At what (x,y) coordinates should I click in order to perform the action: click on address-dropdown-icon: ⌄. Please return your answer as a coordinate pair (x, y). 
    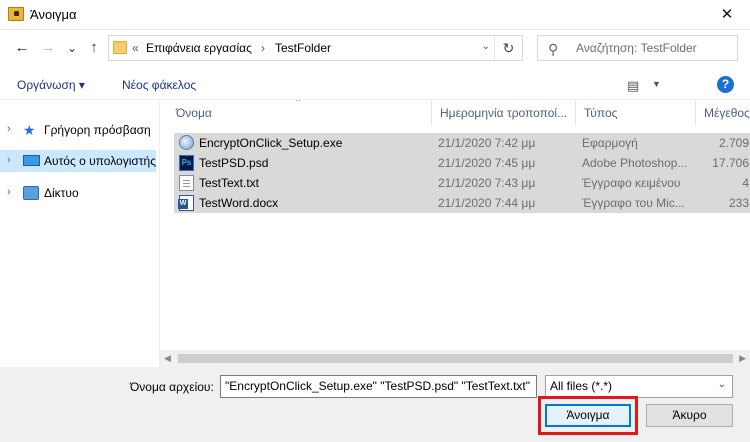
    Looking at the image, I should click on (486, 46).